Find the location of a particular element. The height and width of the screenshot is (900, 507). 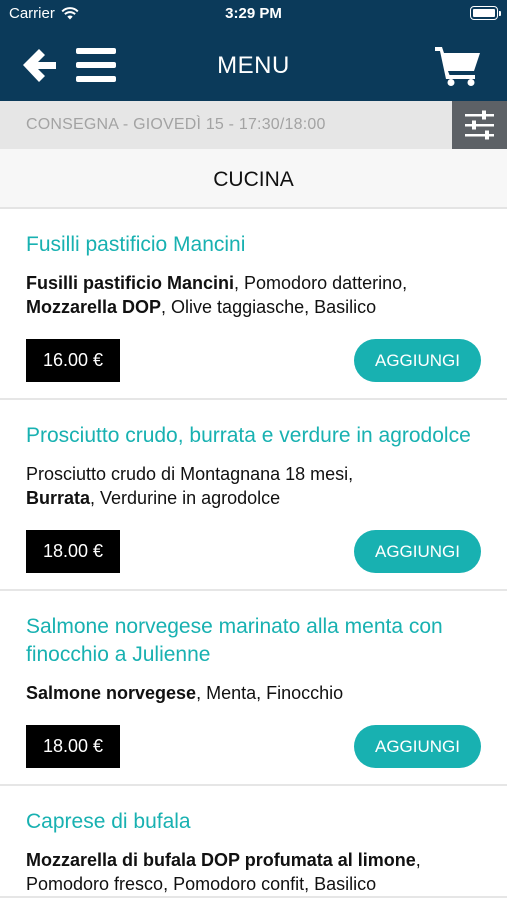

battery-icon is located at coordinates (485, 13).